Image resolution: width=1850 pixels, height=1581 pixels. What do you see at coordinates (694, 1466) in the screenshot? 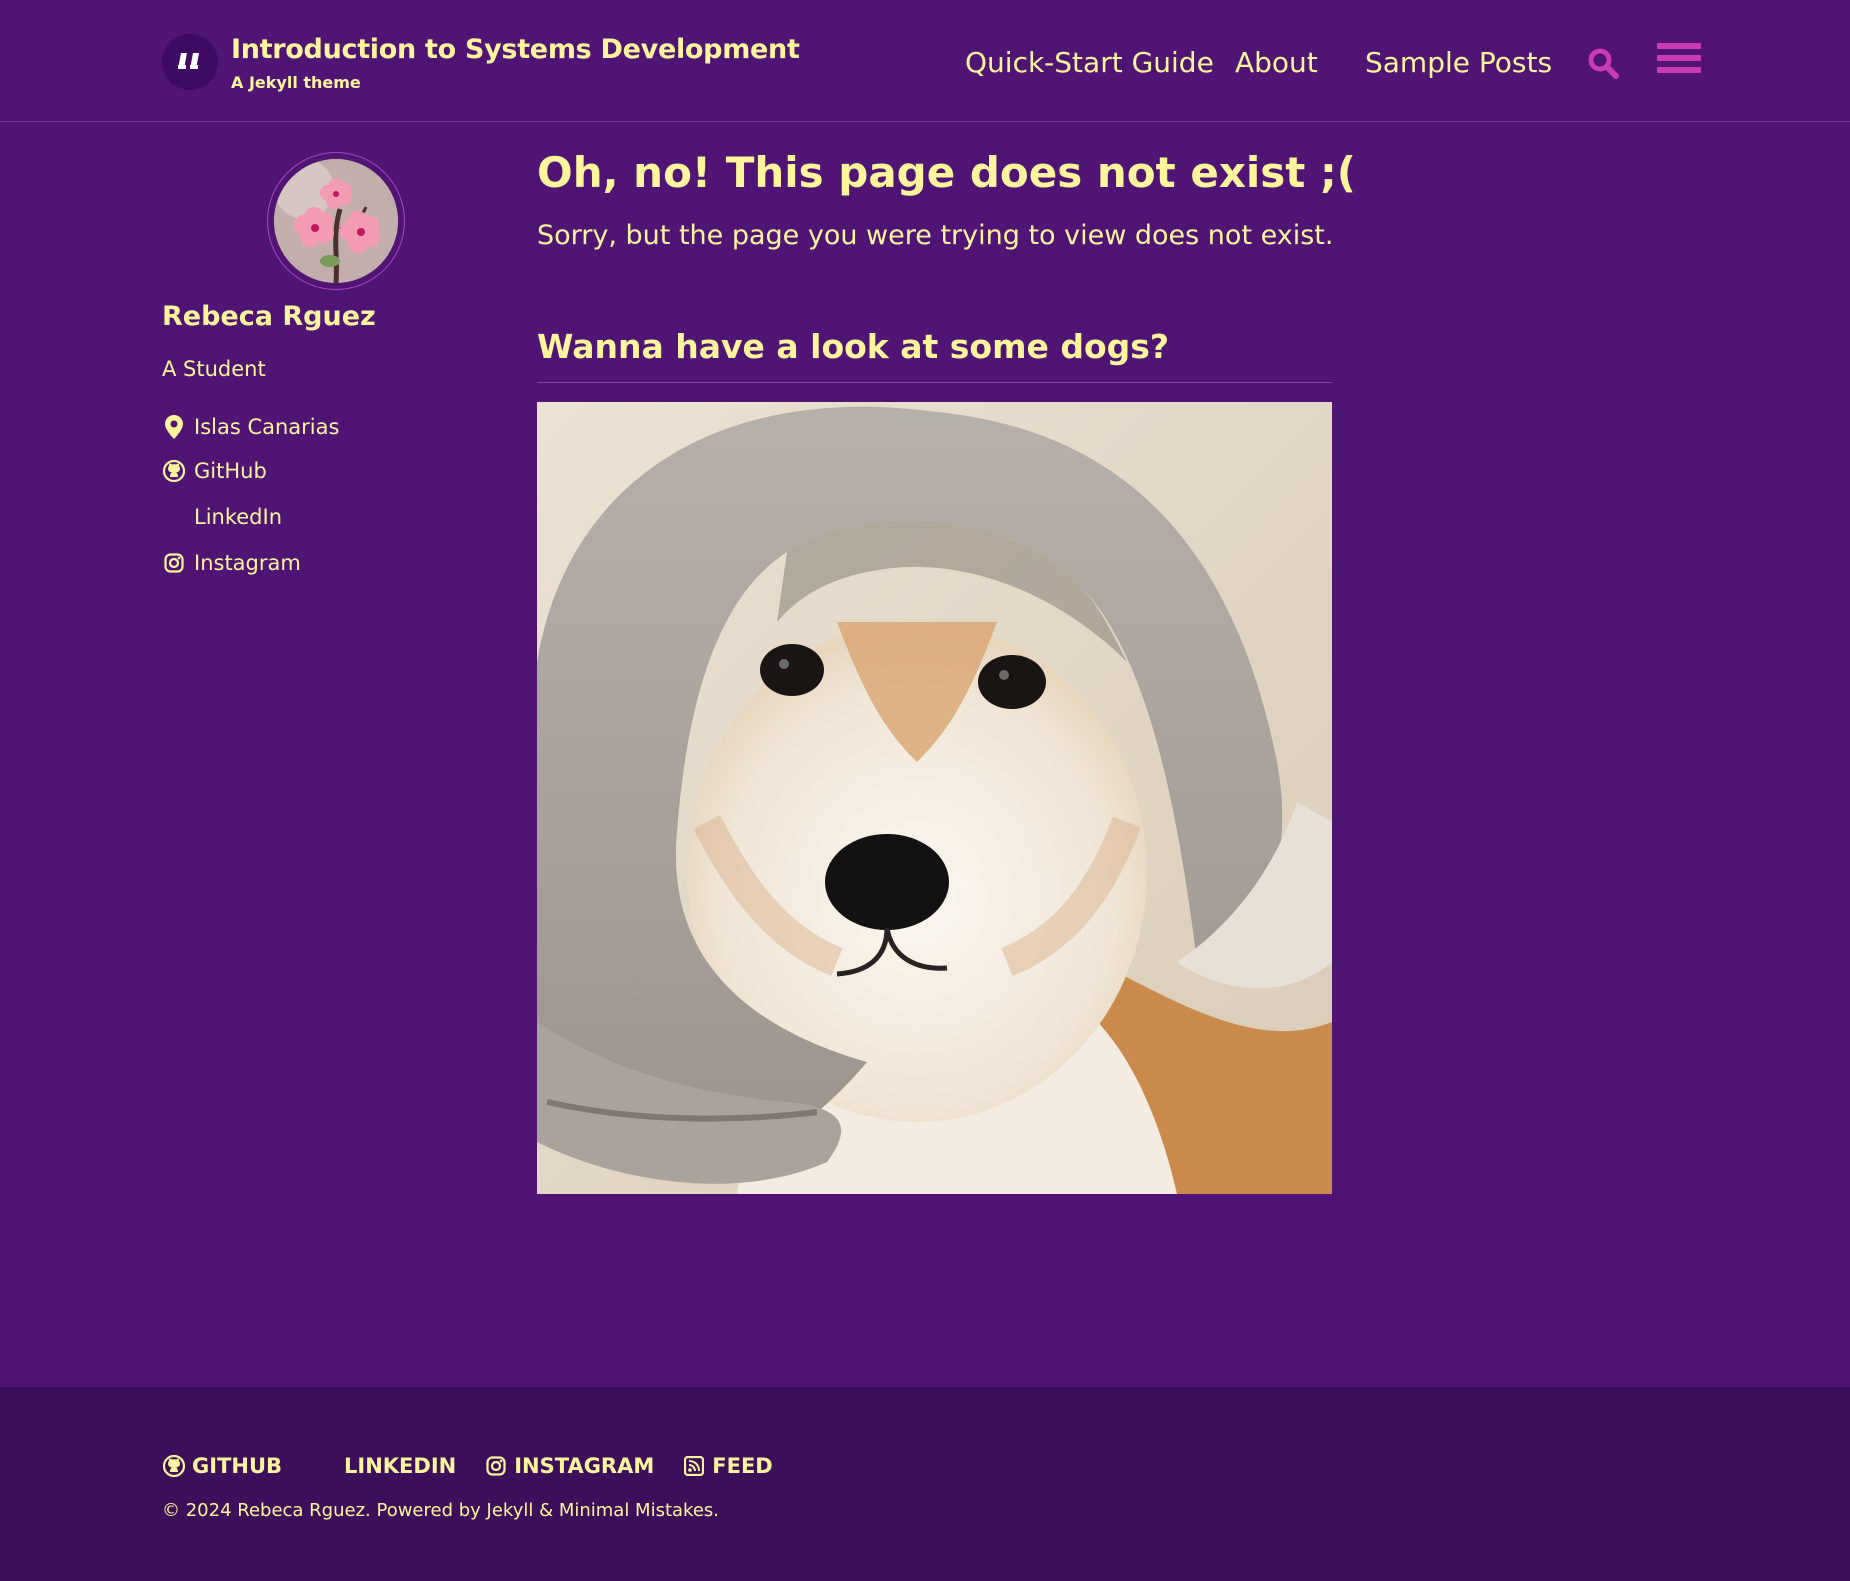
I see `rss-feed-icon` at bounding box center [694, 1466].